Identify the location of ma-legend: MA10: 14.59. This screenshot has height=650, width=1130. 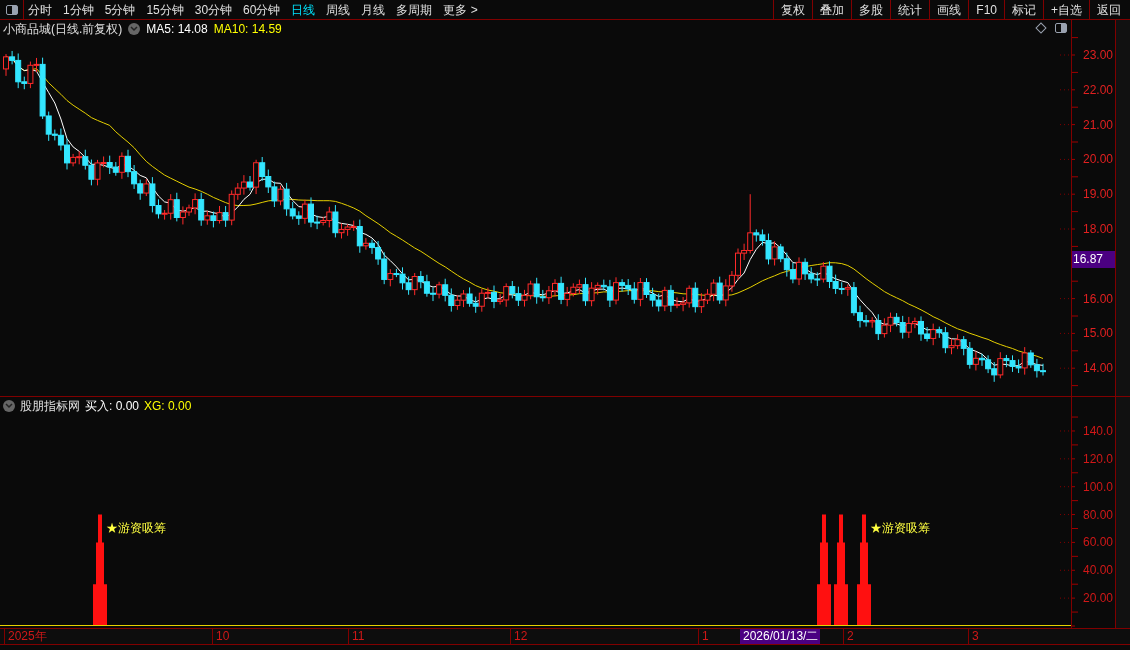
(247, 29).